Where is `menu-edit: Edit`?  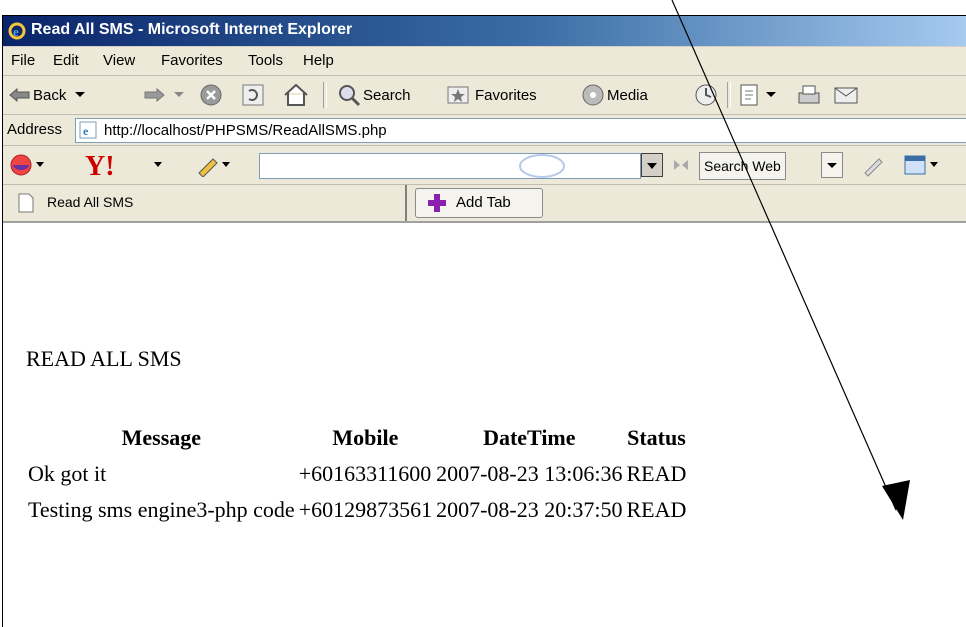 menu-edit: Edit is located at coordinates (66, 60).